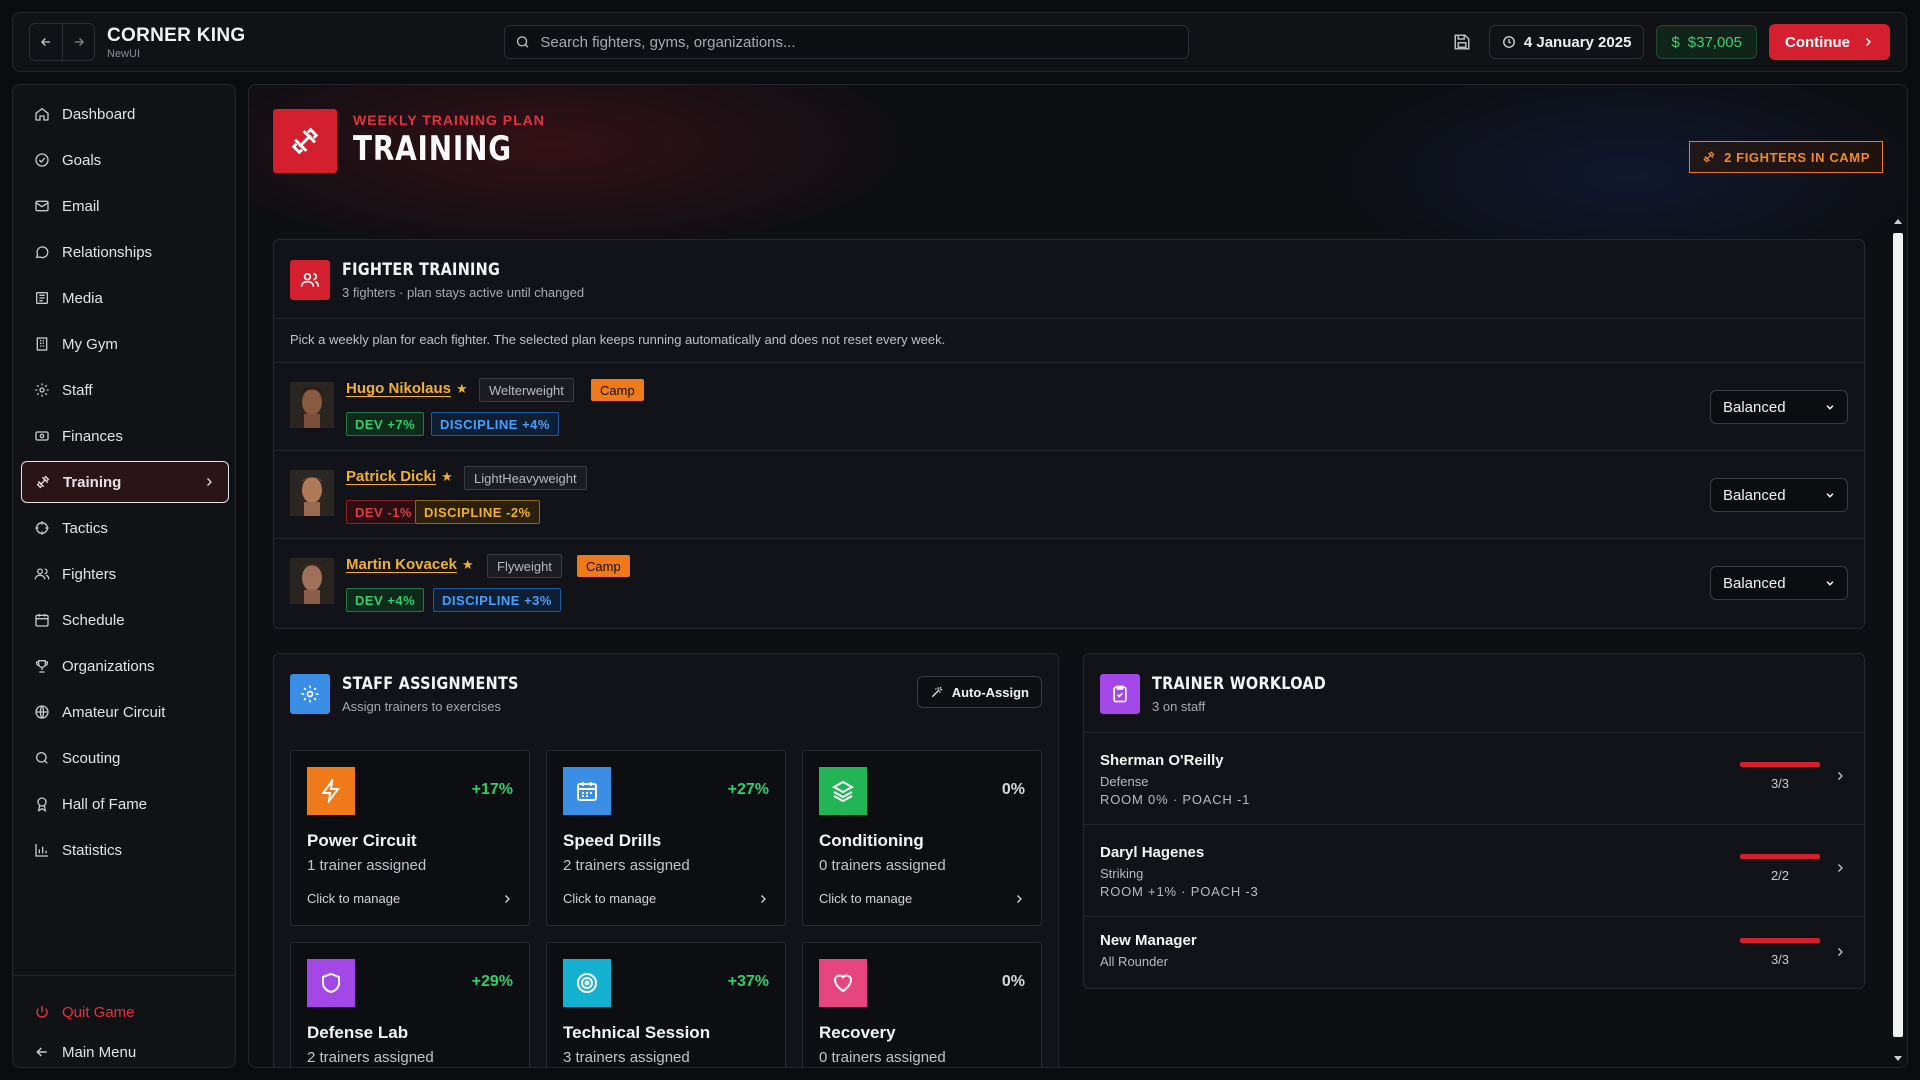 This screenshot has width=1920, height=1080. What do you see at coordinates (477, 512) in the screenshot?
I see `discipline-stat: DISCIPLINE -2%` at bounding box center [477, 512].